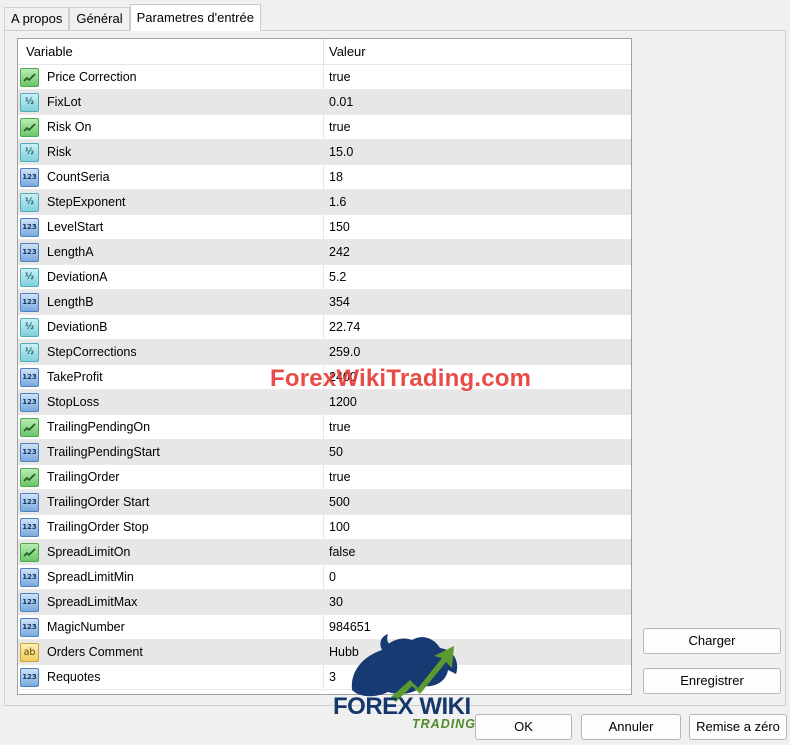 Image resolution: width=790 pixels, height=745 pixels. Describe the element at coordinates (523, 727) in the screenshot. I see `ok-button: OK` at that location.